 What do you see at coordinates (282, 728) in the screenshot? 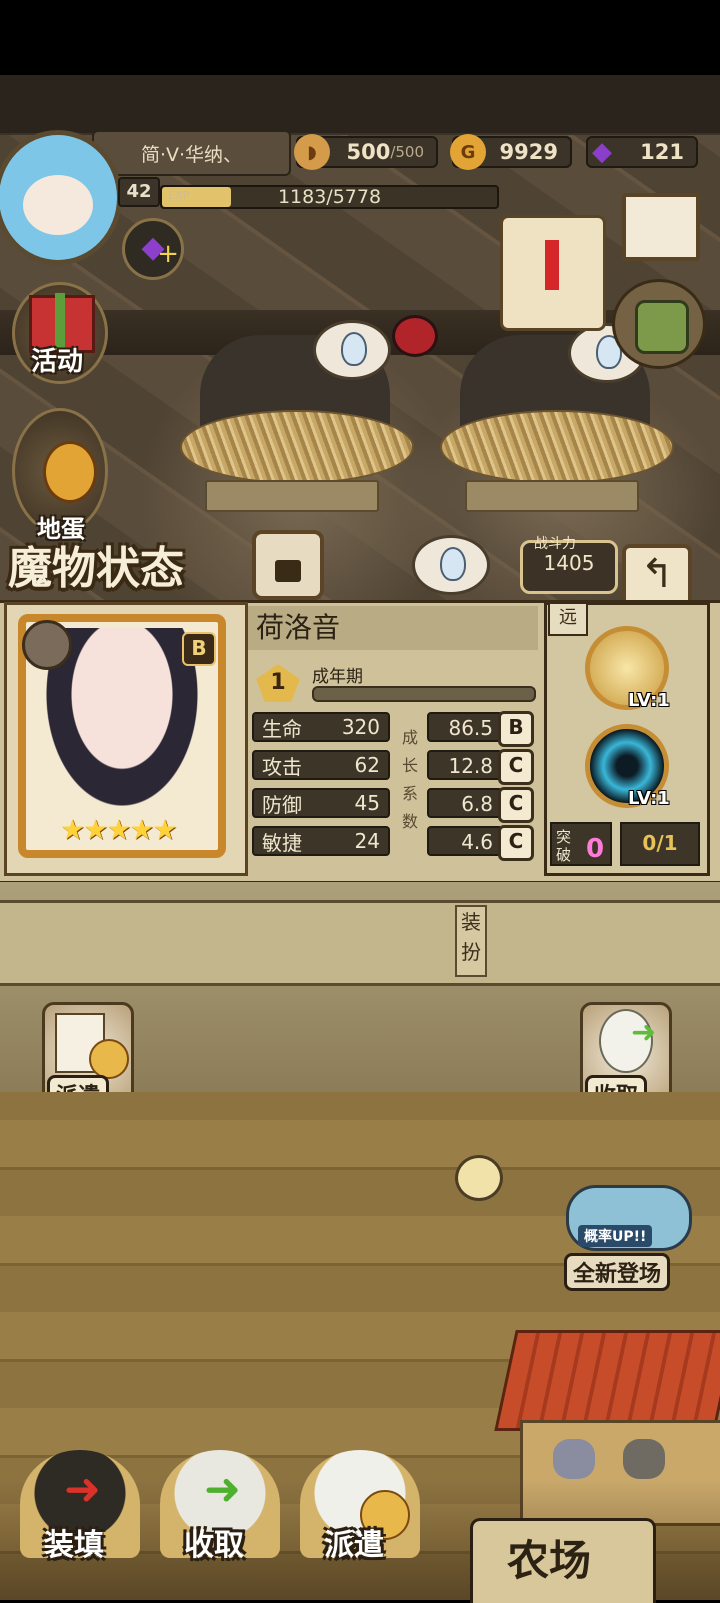
I see `stat-label: 生命` at bounding box center [282, 728].